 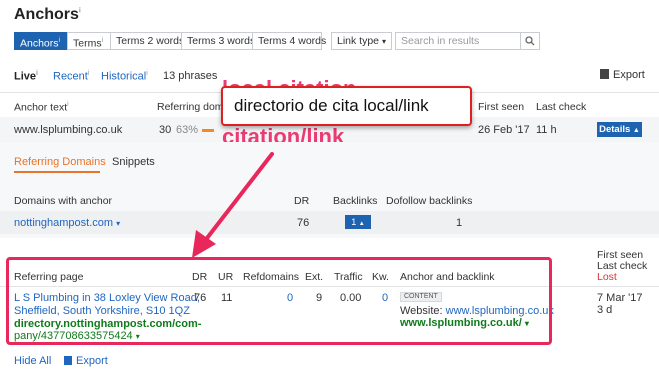 I want to click on domain-link: nottinghampost.com ▾, so click(x=67, y=223).